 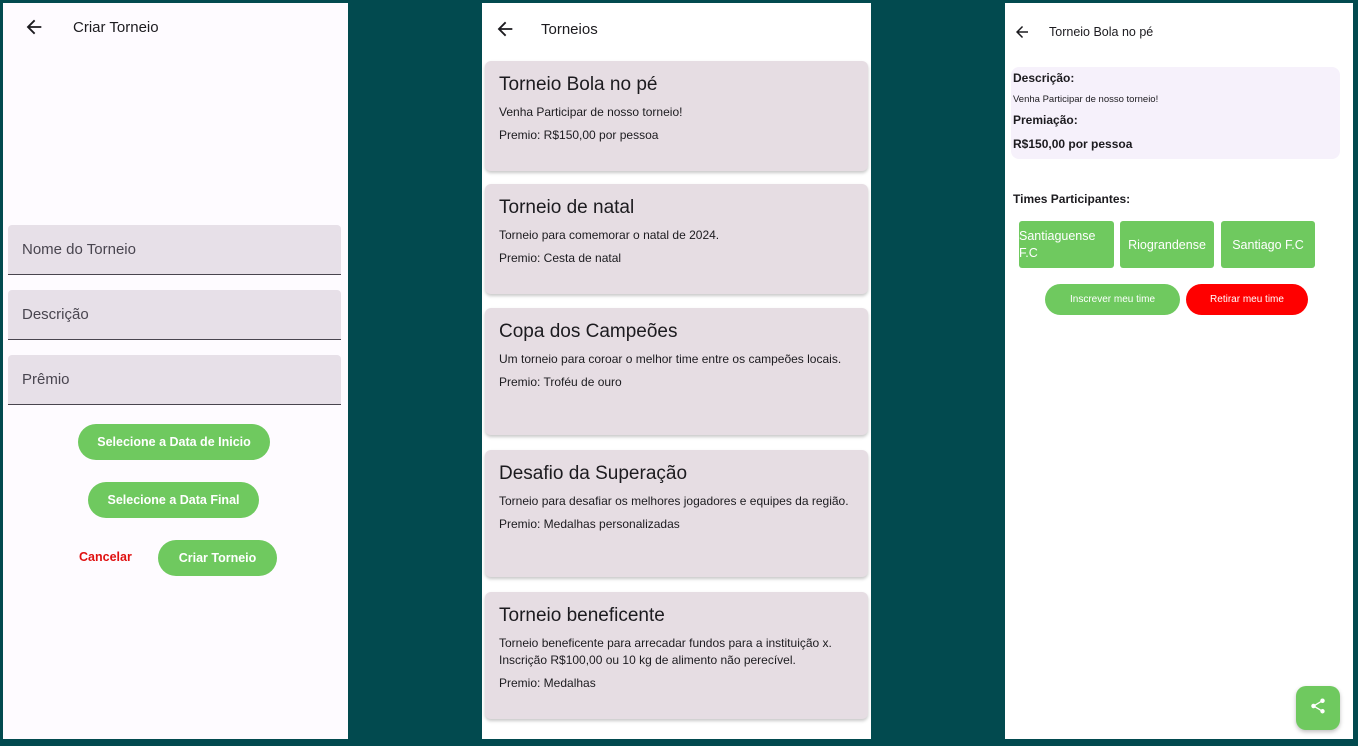 What do you see at coordinates (174, 442) in the screenshot?
I see `start-date-button: Selecione a Data de Inicio` at bounding box center [174, 442].